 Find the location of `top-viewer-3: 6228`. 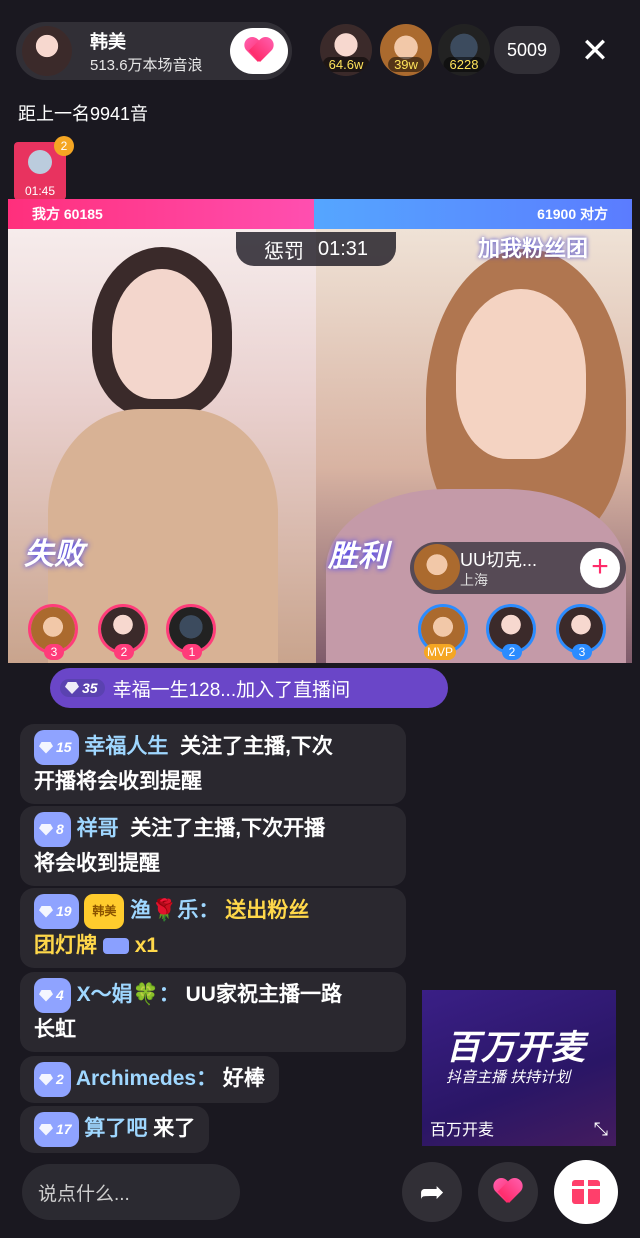

top-viewer-3: 6228 is located at coordinates (464, 50).